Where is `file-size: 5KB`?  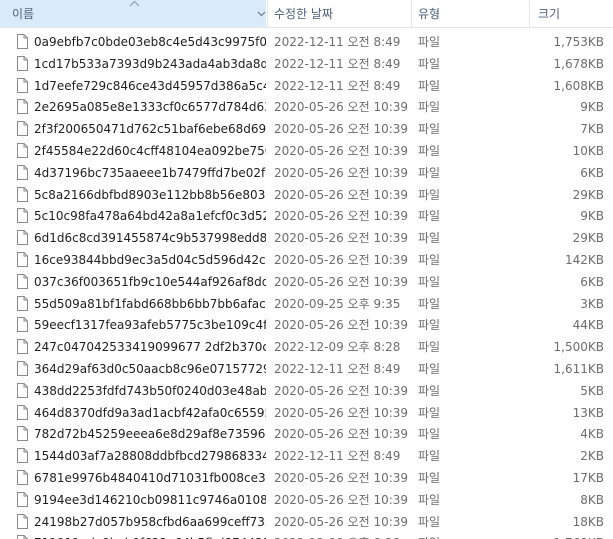 file-size: 5KB is located at coordinates (592, 390).